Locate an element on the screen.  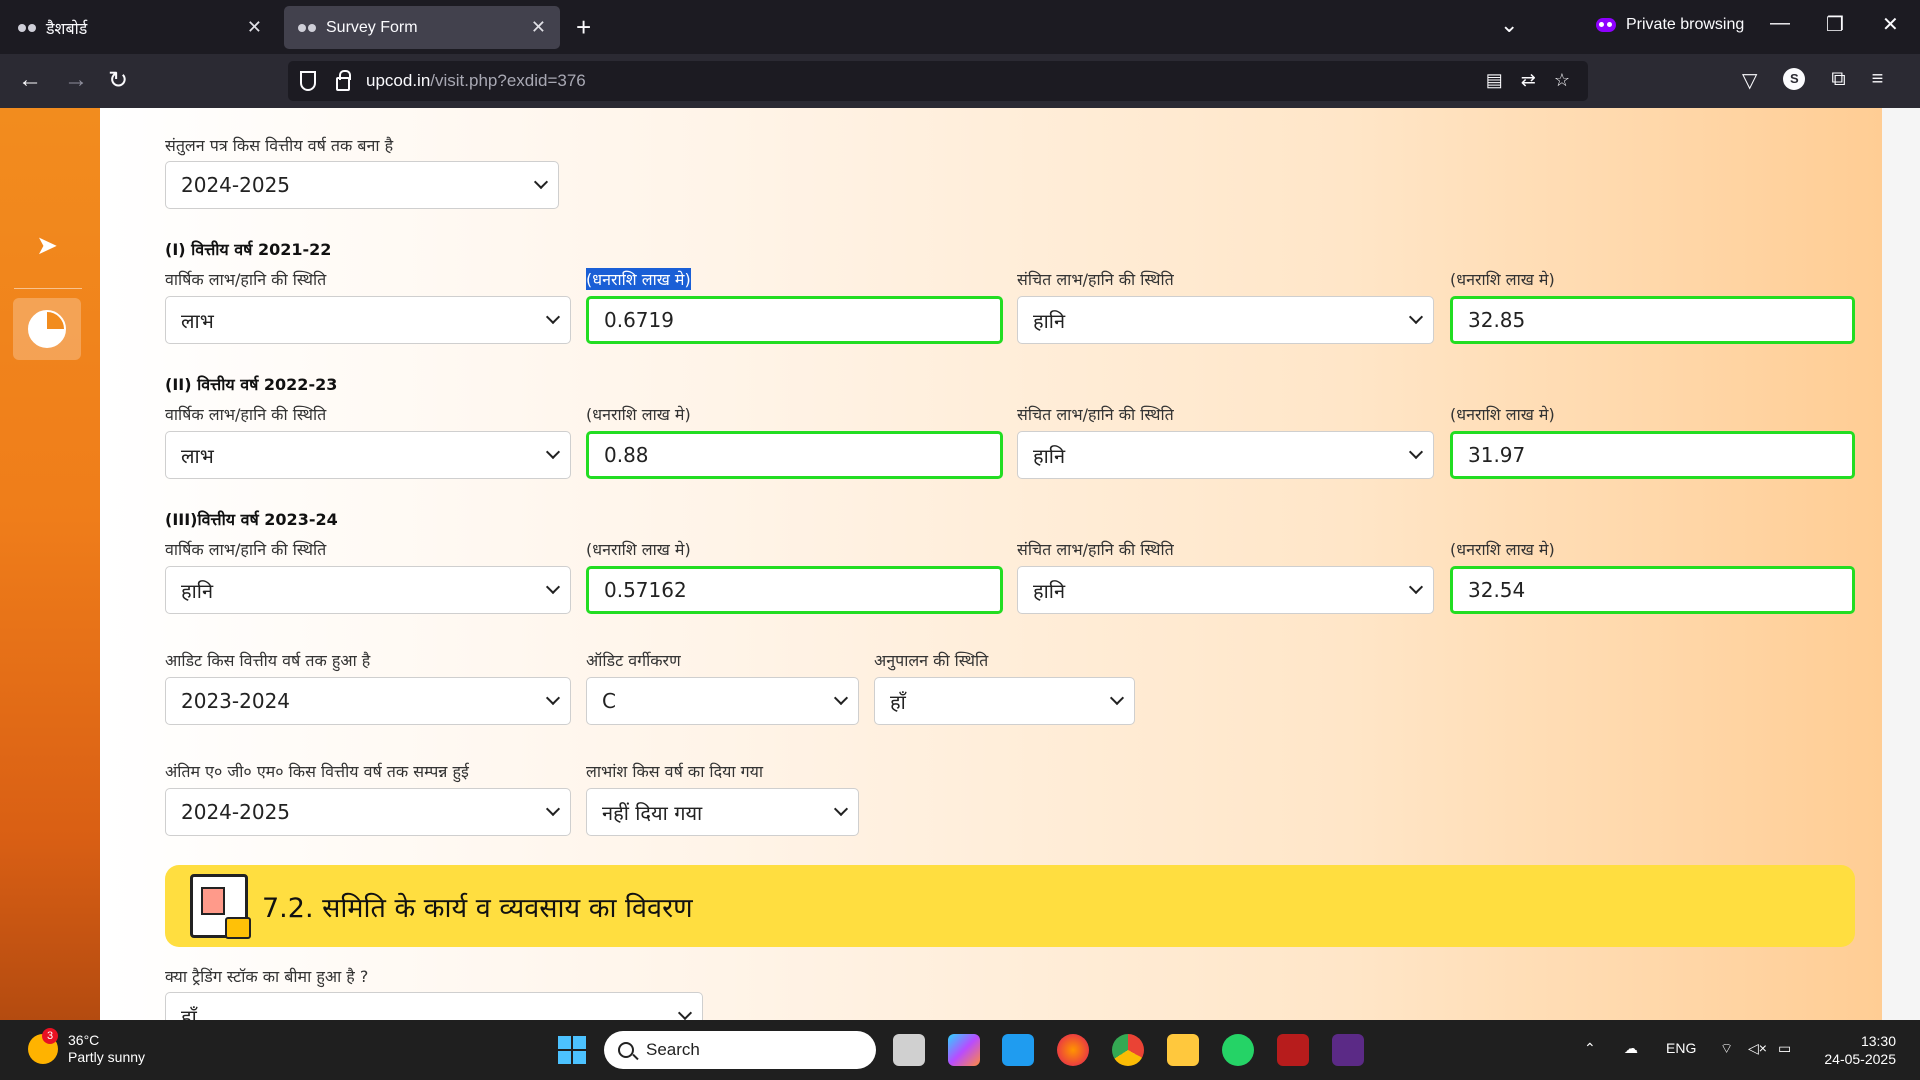
firefox-private-icon is located at coordinates (1348, 1050).